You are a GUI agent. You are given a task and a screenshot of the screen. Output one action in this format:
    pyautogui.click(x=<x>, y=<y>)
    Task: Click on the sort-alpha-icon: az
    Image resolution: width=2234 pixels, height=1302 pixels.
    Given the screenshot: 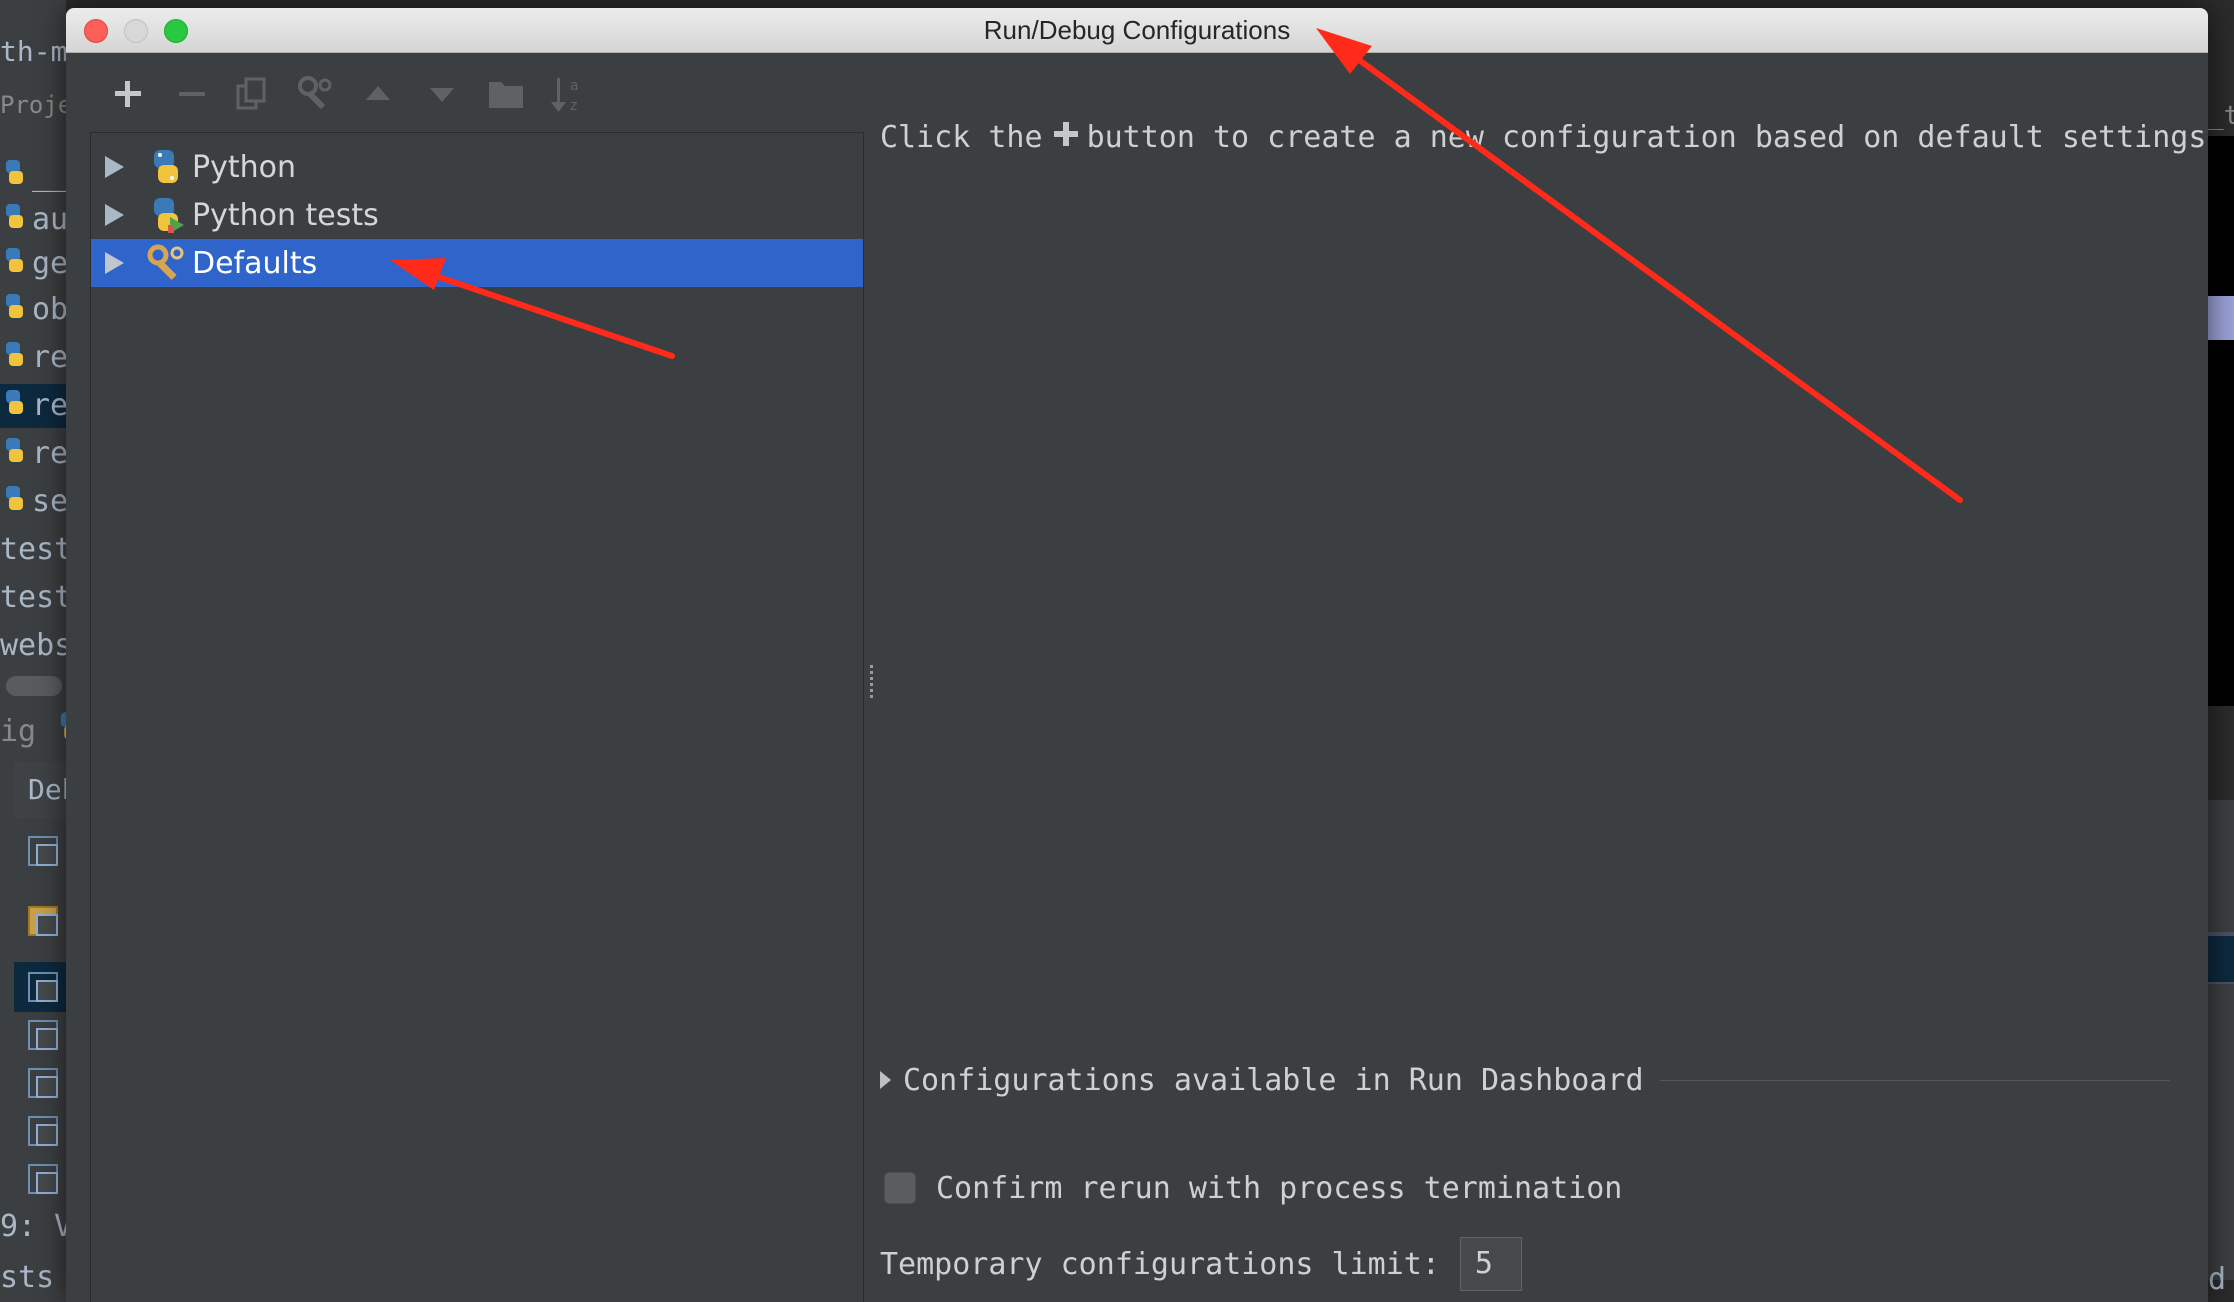 What is the action you would take?
    pyautogui.click(x=568, y=94)
    